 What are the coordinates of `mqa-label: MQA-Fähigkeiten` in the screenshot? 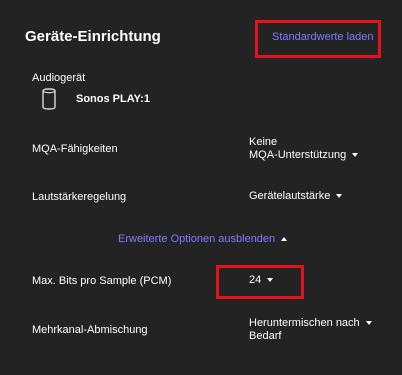 It's located at (75, 149).